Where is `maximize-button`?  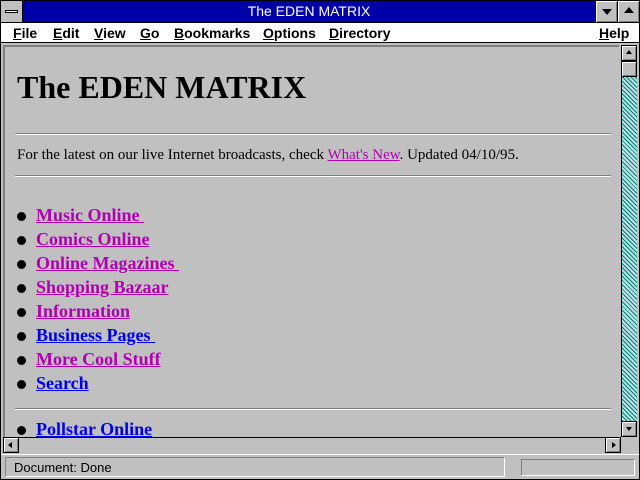 maximize-button is located at coordinates (628, 11).